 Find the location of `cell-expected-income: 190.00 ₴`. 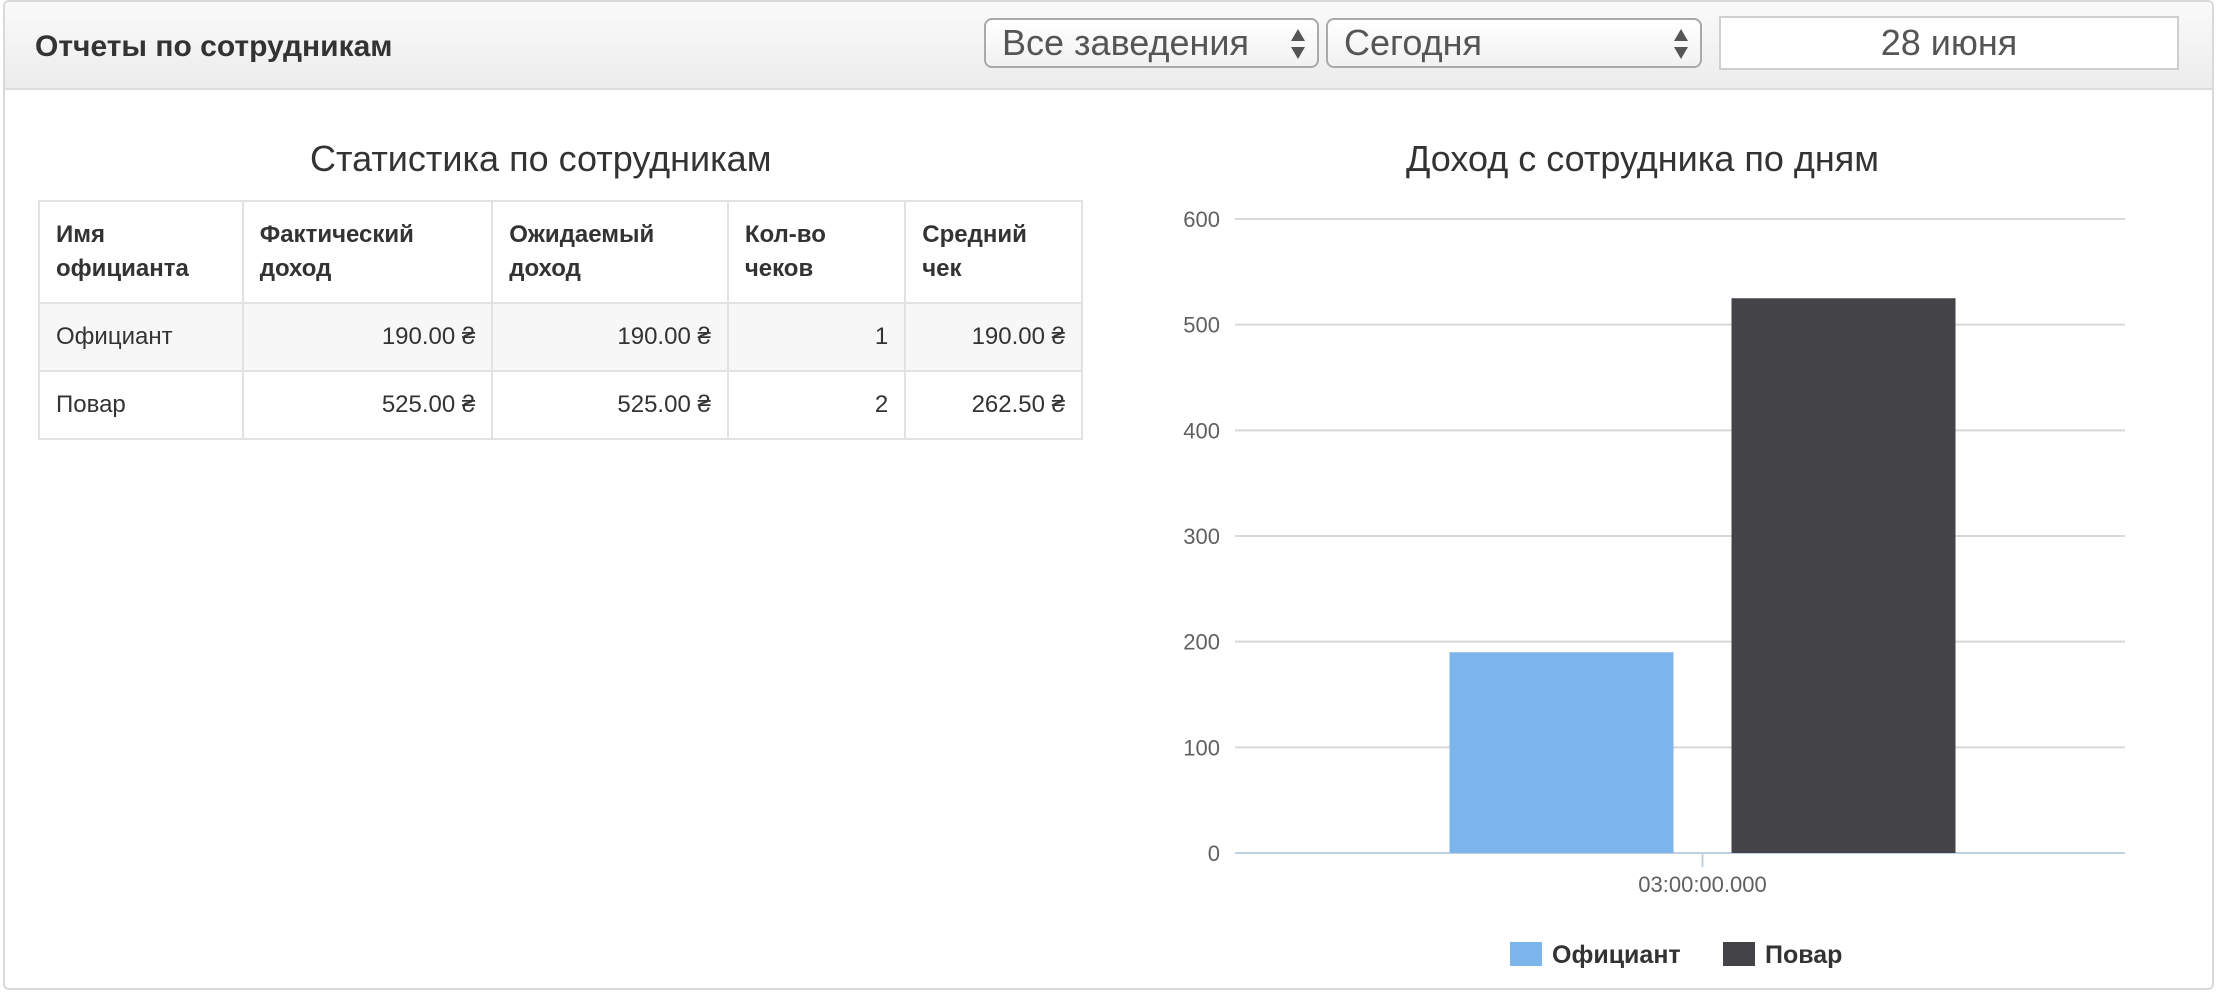

cell-expected-income: 190.00 ₴ is located at coordinates (610, 337).